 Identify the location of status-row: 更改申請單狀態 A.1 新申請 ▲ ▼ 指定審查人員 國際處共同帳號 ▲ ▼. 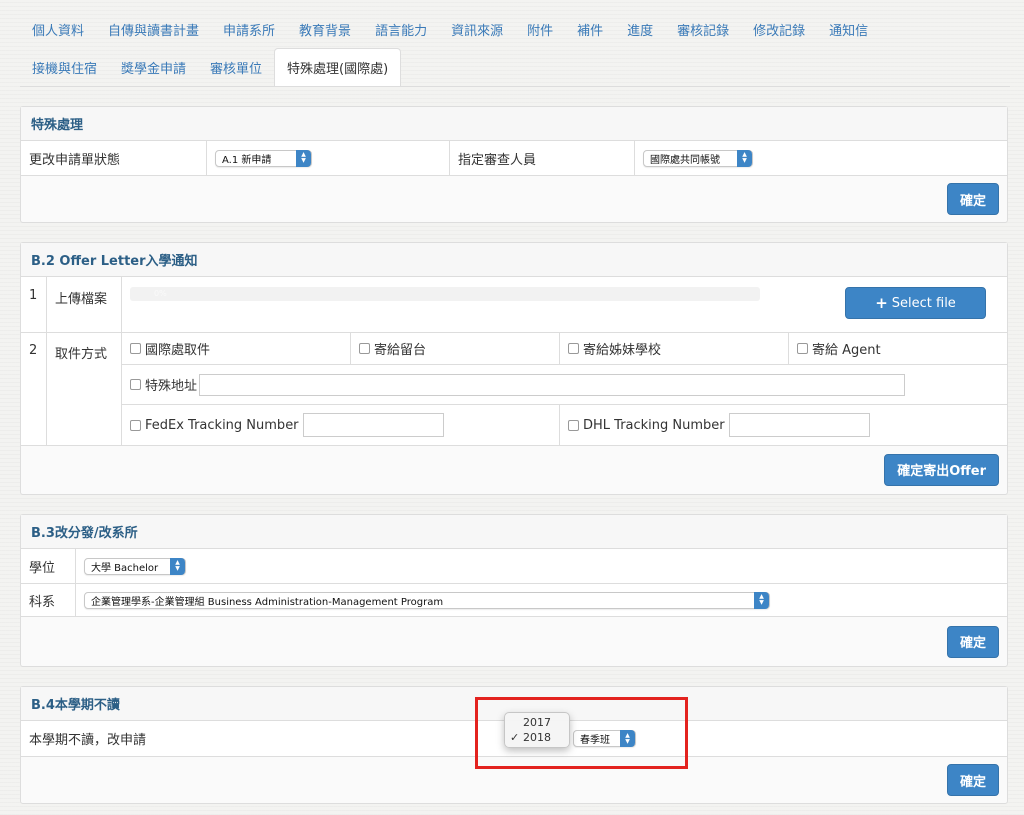
(514, 158).